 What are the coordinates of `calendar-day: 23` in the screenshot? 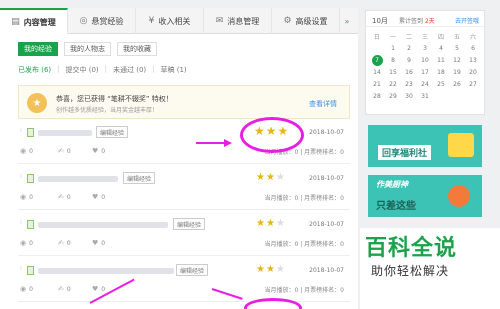 It's located at (409, 84).